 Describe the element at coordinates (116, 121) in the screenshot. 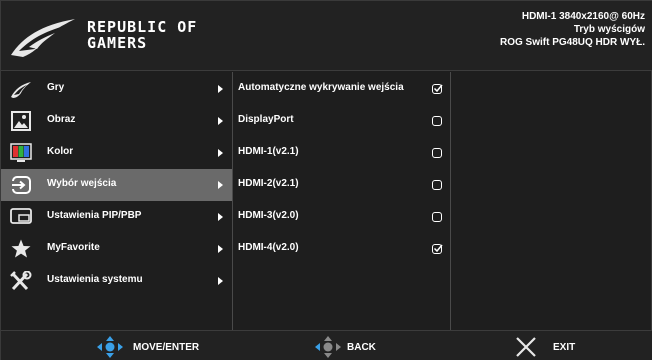

I see `menu-item-obraz: Obraz` at that location.